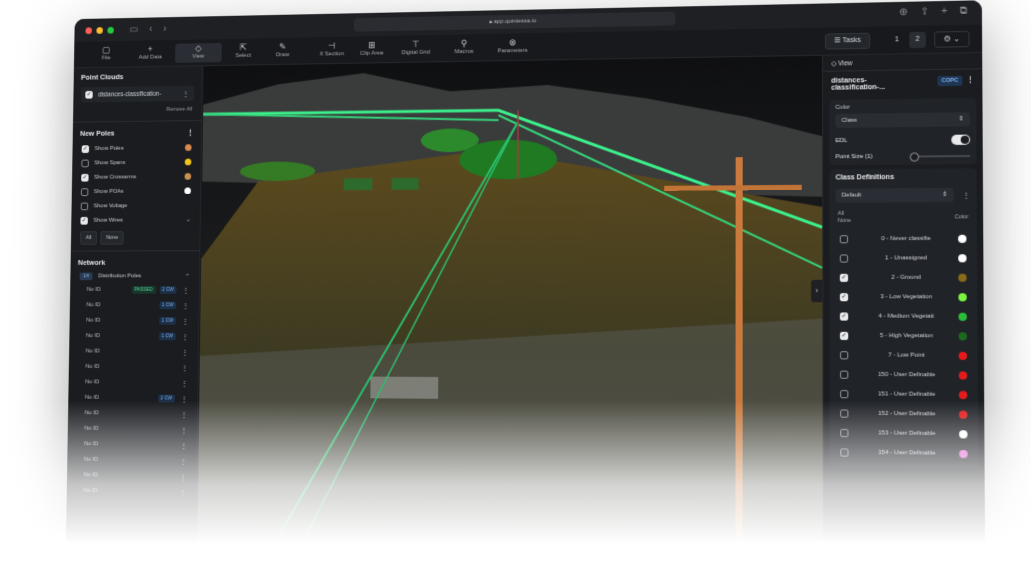  I want to click on class-row: 0 - Never classifie, so click(903, 239).